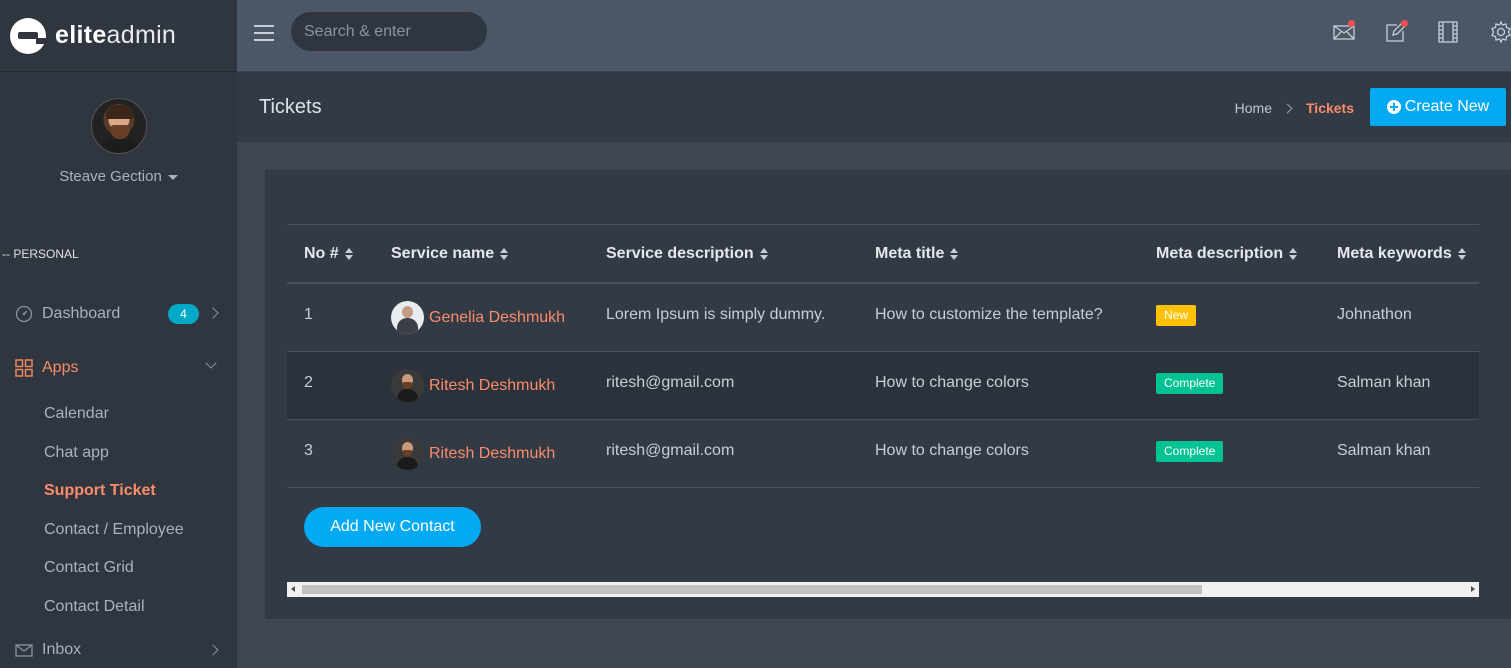 This screenshot has height=668, width=1511. What do you see at coordinates (1330, 108) in the screenshot?
I see `breadcrumb-current: Tickets` at bounding box center [1330, 108].